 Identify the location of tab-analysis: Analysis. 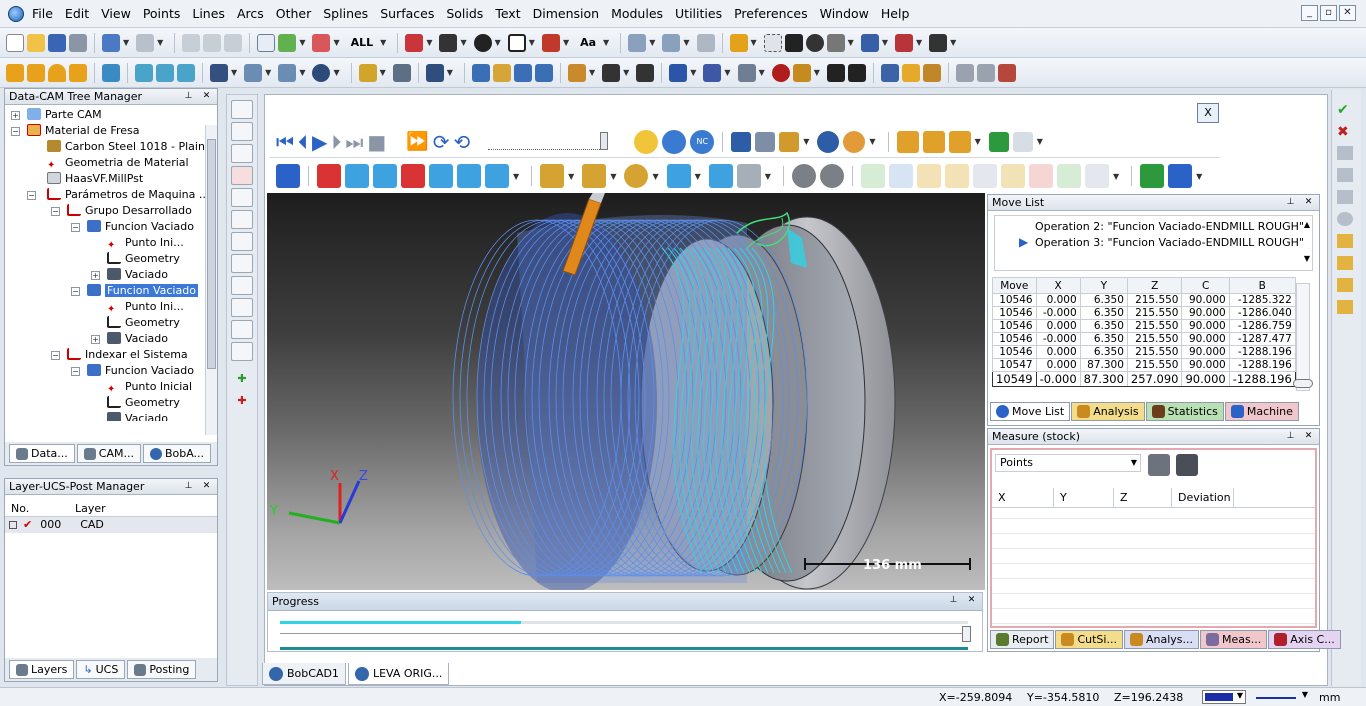
(1108, 411).